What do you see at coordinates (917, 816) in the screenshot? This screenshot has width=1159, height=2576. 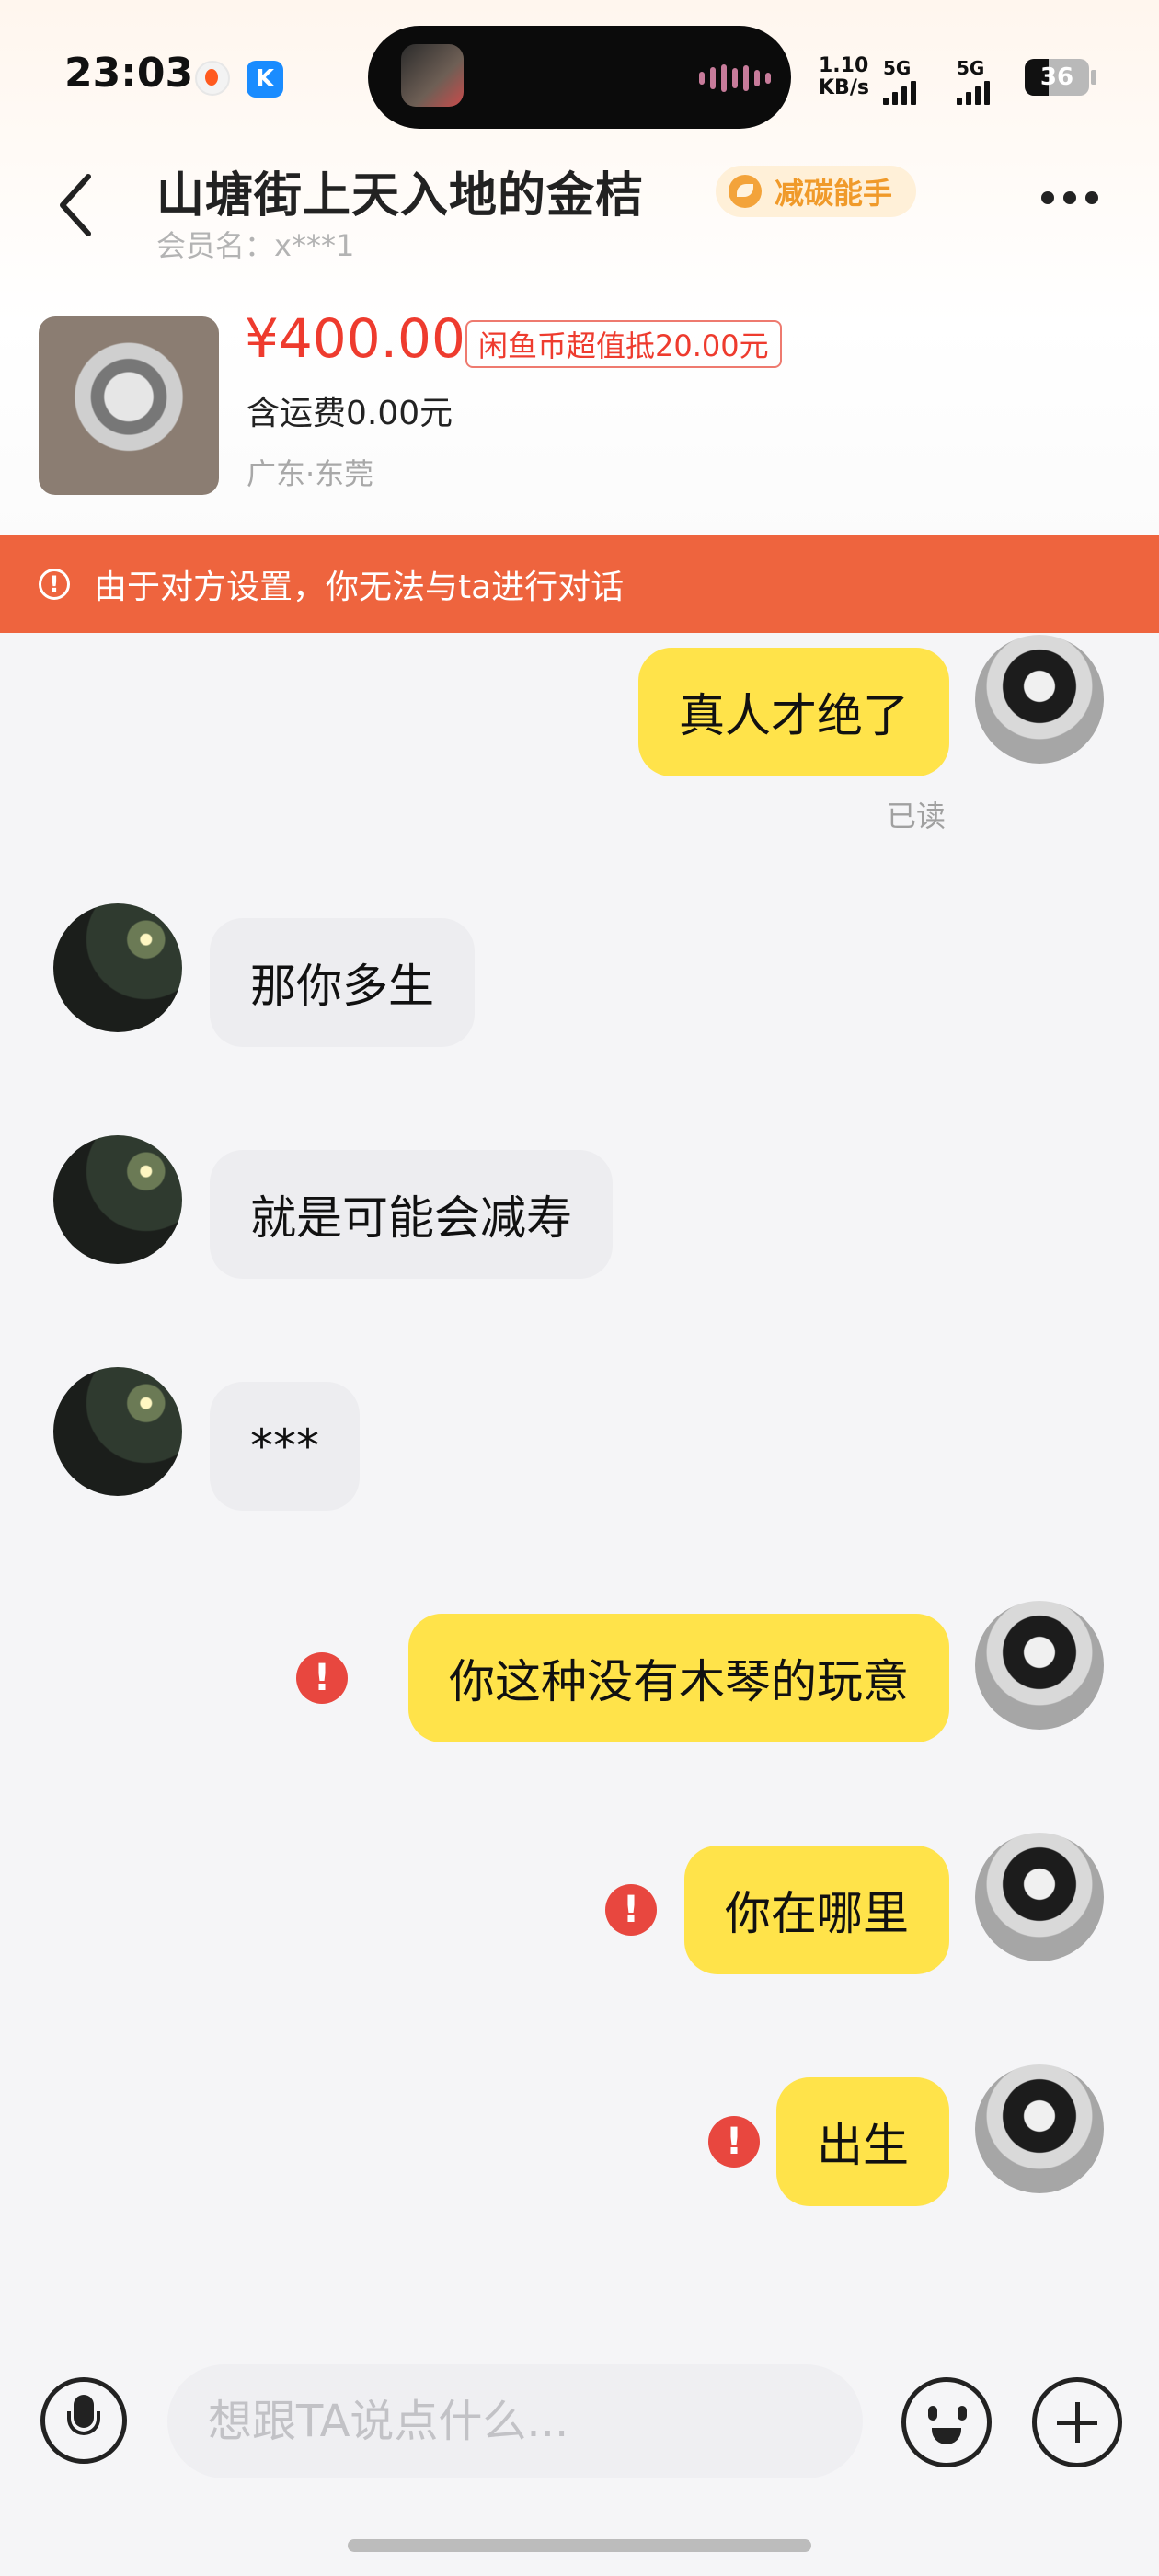 I see `read-status: 已读` at bounding box center [917, 816].